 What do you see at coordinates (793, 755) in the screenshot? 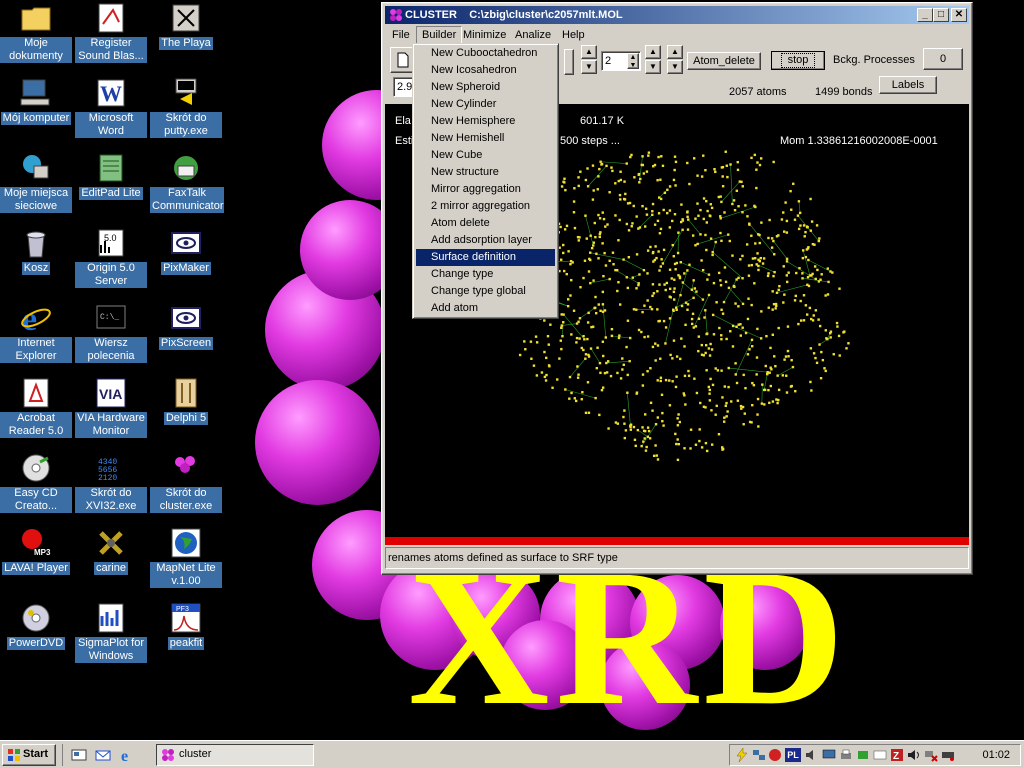
I see `language-indicator: PL` at bounding box center [793, 755].